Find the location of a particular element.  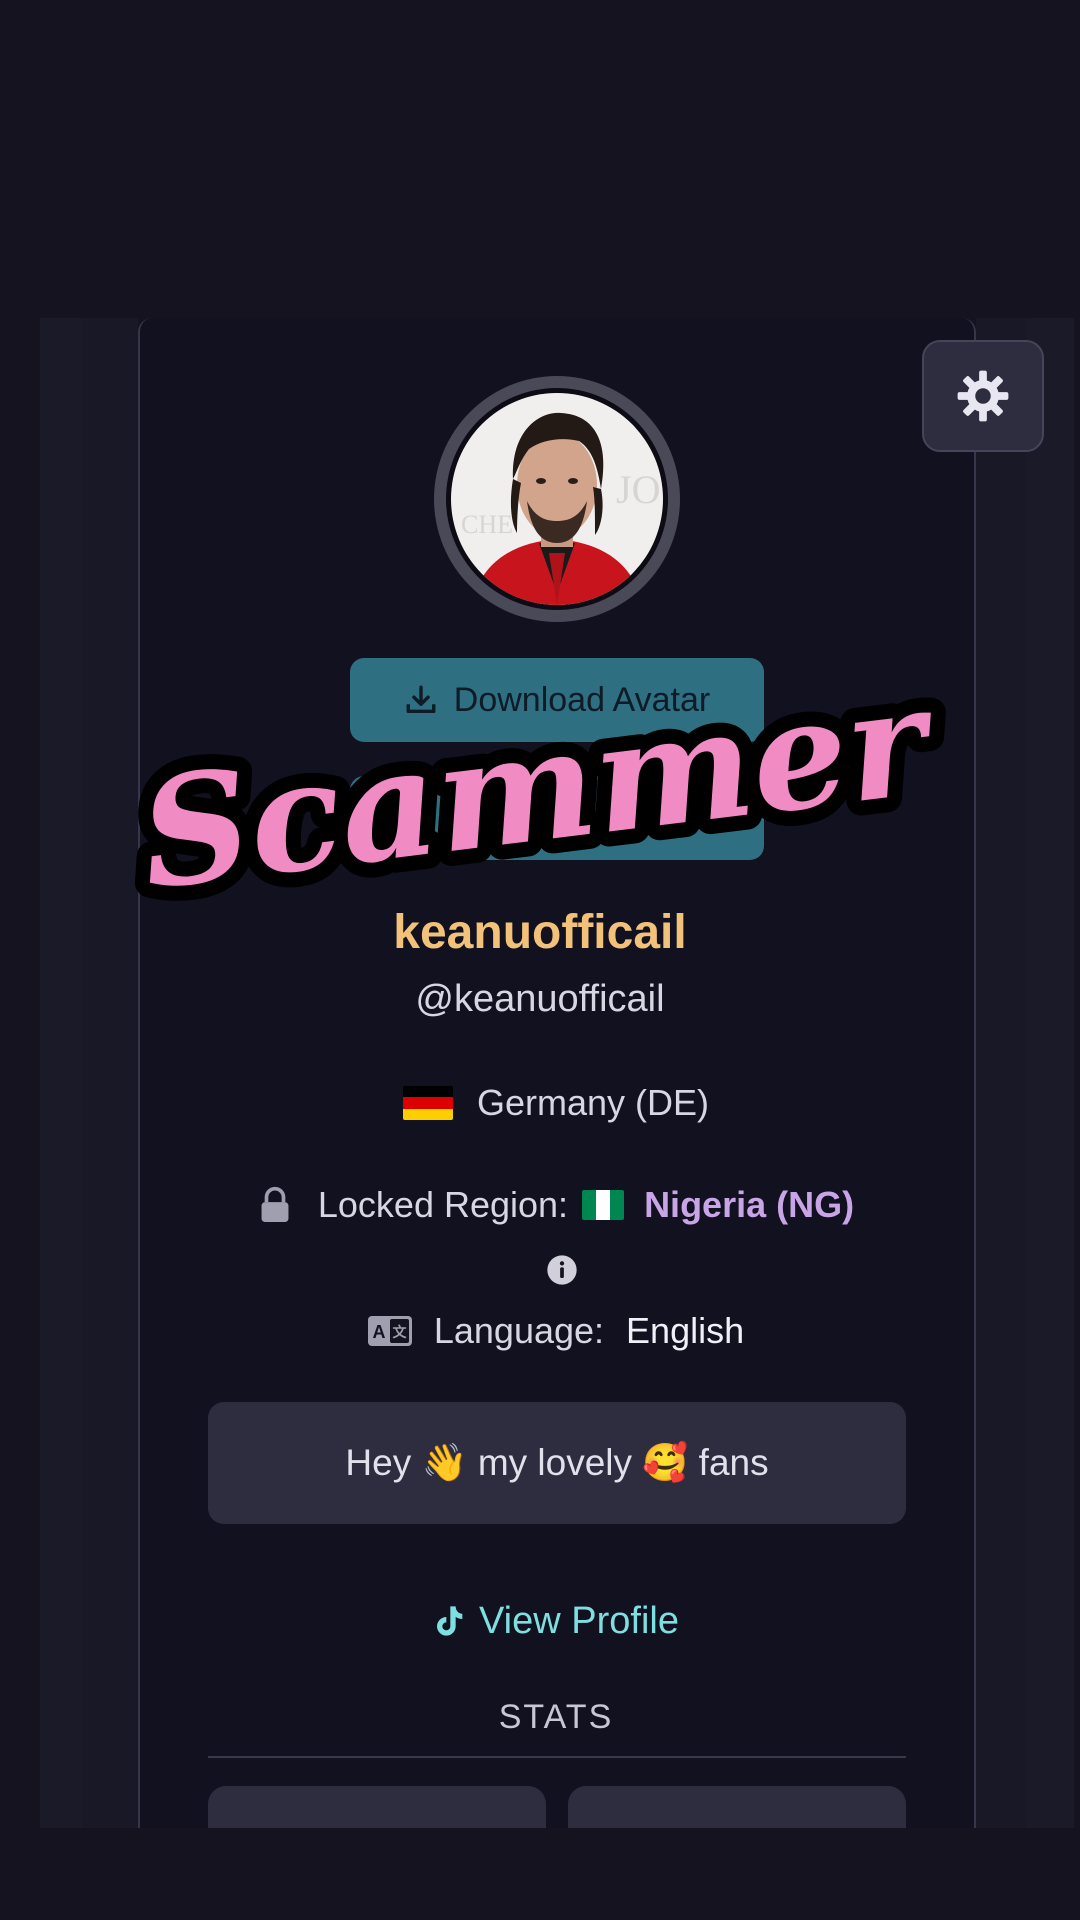

settings-button is located at coordinates (983, 396).